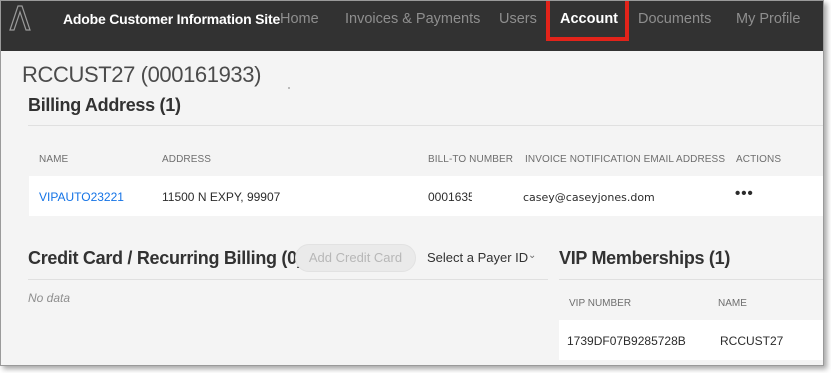 The height and width of the screenshot is (373, 831). What do you see at coordinates (450, 197) in the screenshot?
I see `billing-bill-to-number: 0001635` at bounding box center [450, 197].